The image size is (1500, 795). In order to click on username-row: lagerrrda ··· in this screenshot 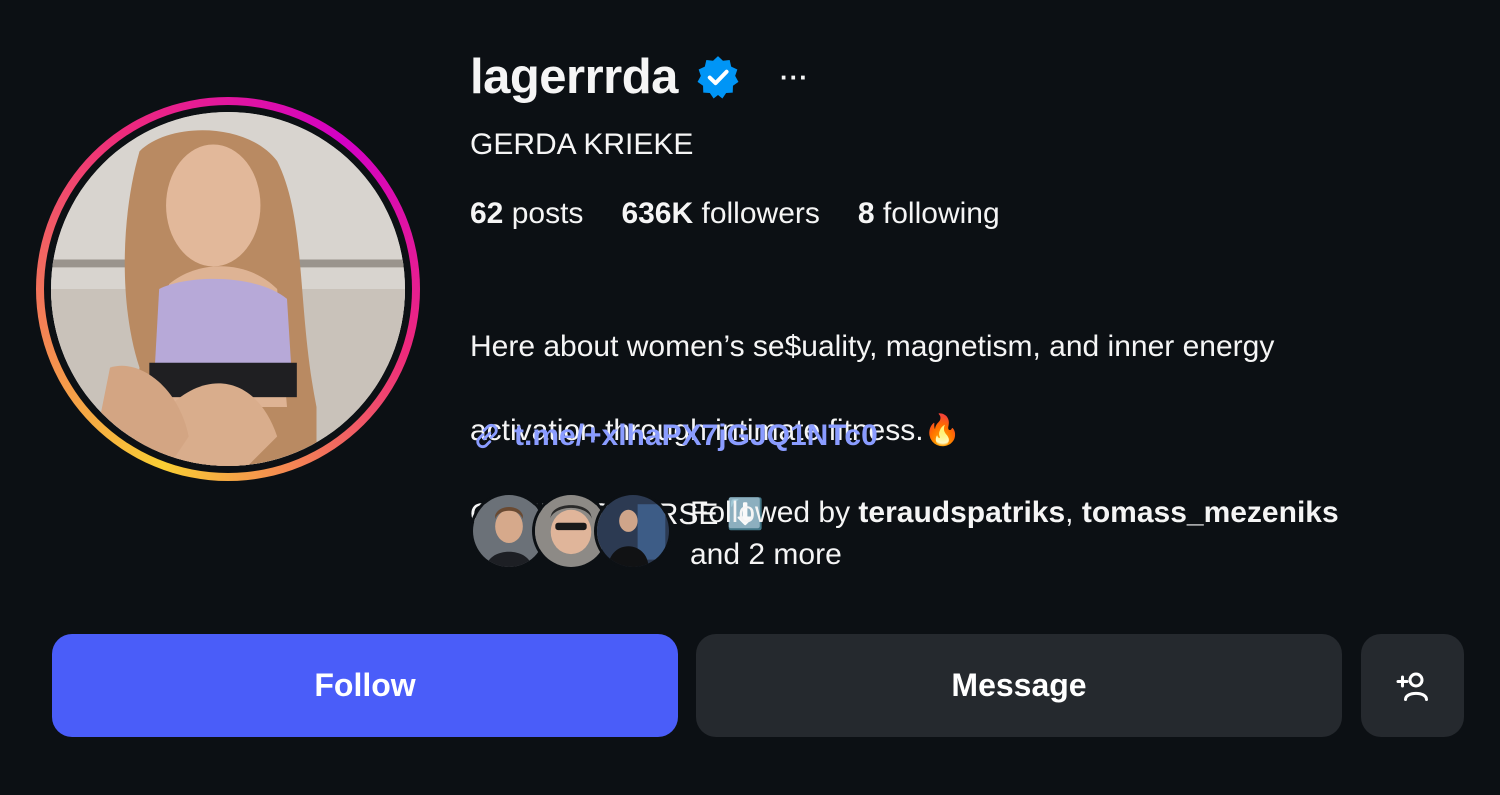, I will do `click(639, 77)`.